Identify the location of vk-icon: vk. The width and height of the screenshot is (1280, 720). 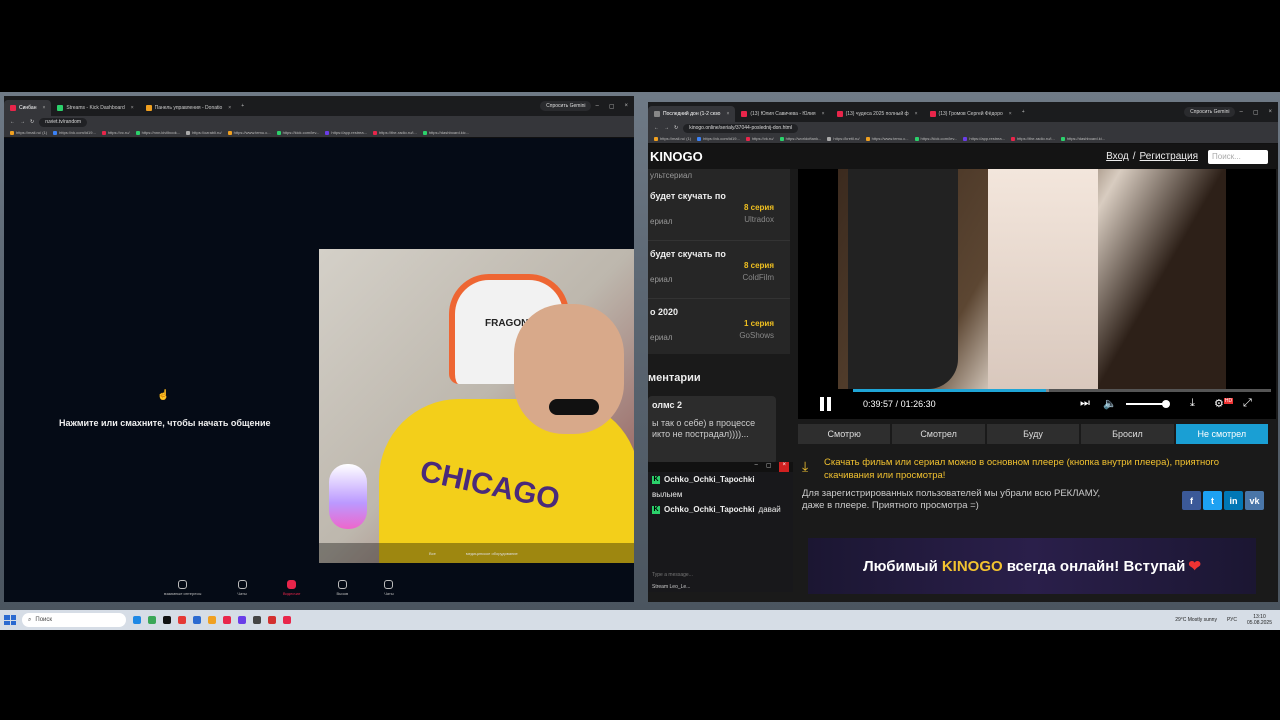
(1254, 500).